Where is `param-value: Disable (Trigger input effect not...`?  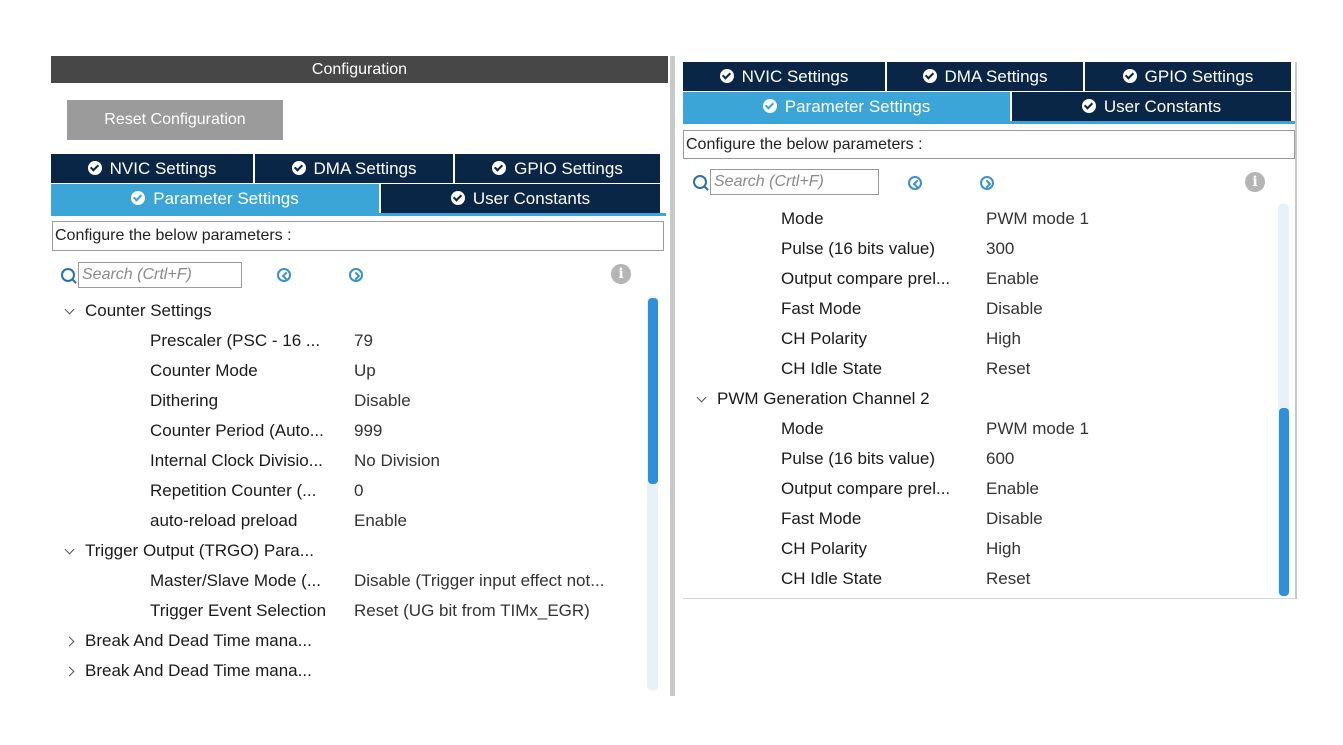 param-value: Disable (Trigger input effect not... is located at coordinates (479, 581).